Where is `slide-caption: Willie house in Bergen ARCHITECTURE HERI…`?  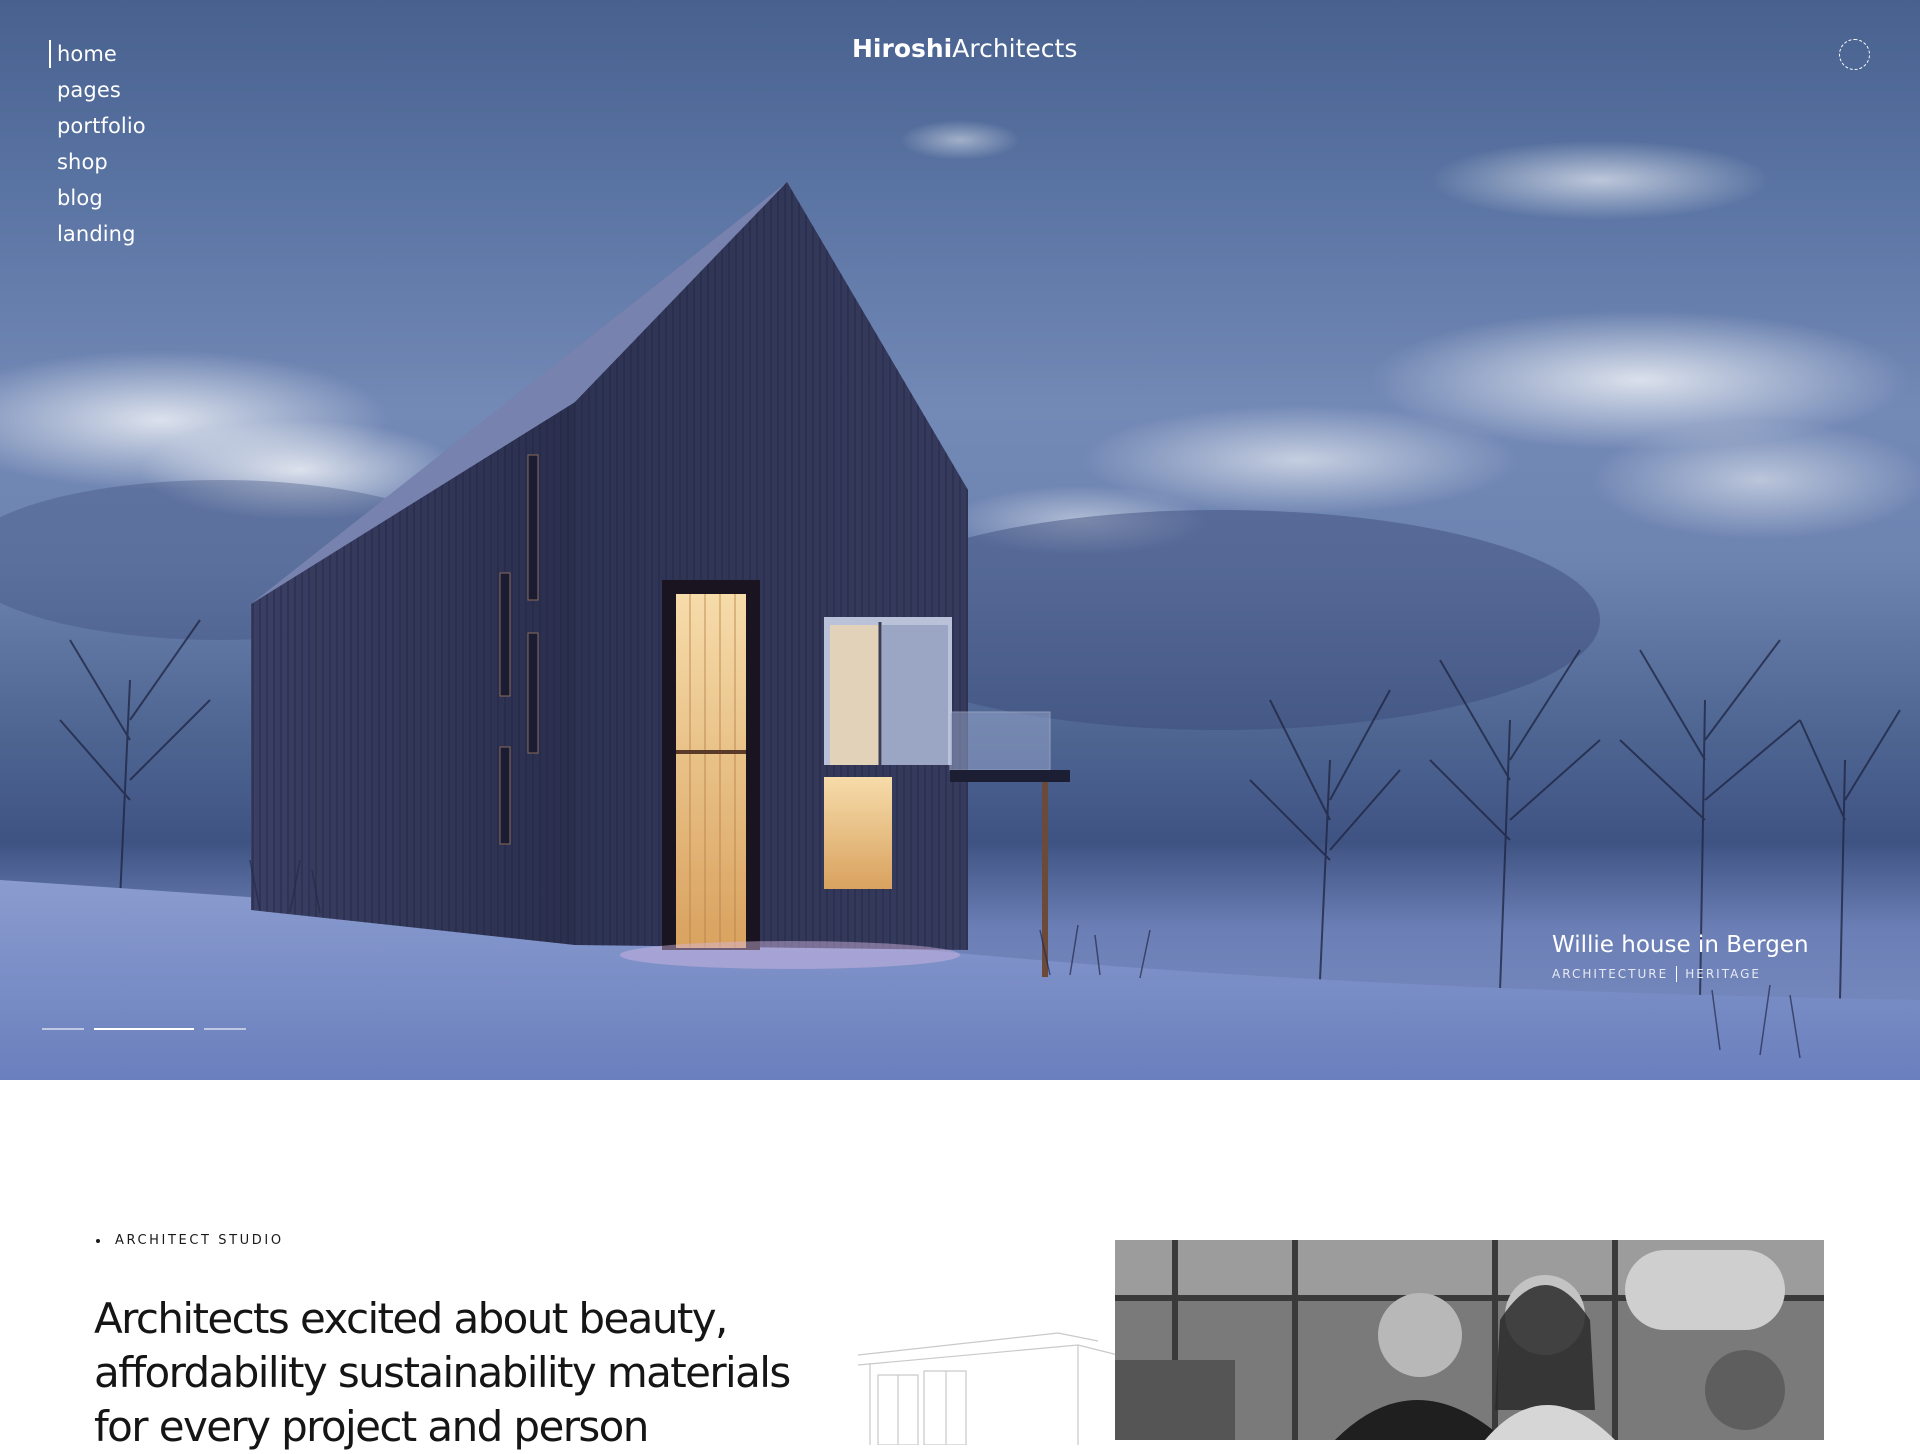 slide-caption: Willie house in Bergen ARCHITECTURE HERI… is located at coordinates (1680, 956).